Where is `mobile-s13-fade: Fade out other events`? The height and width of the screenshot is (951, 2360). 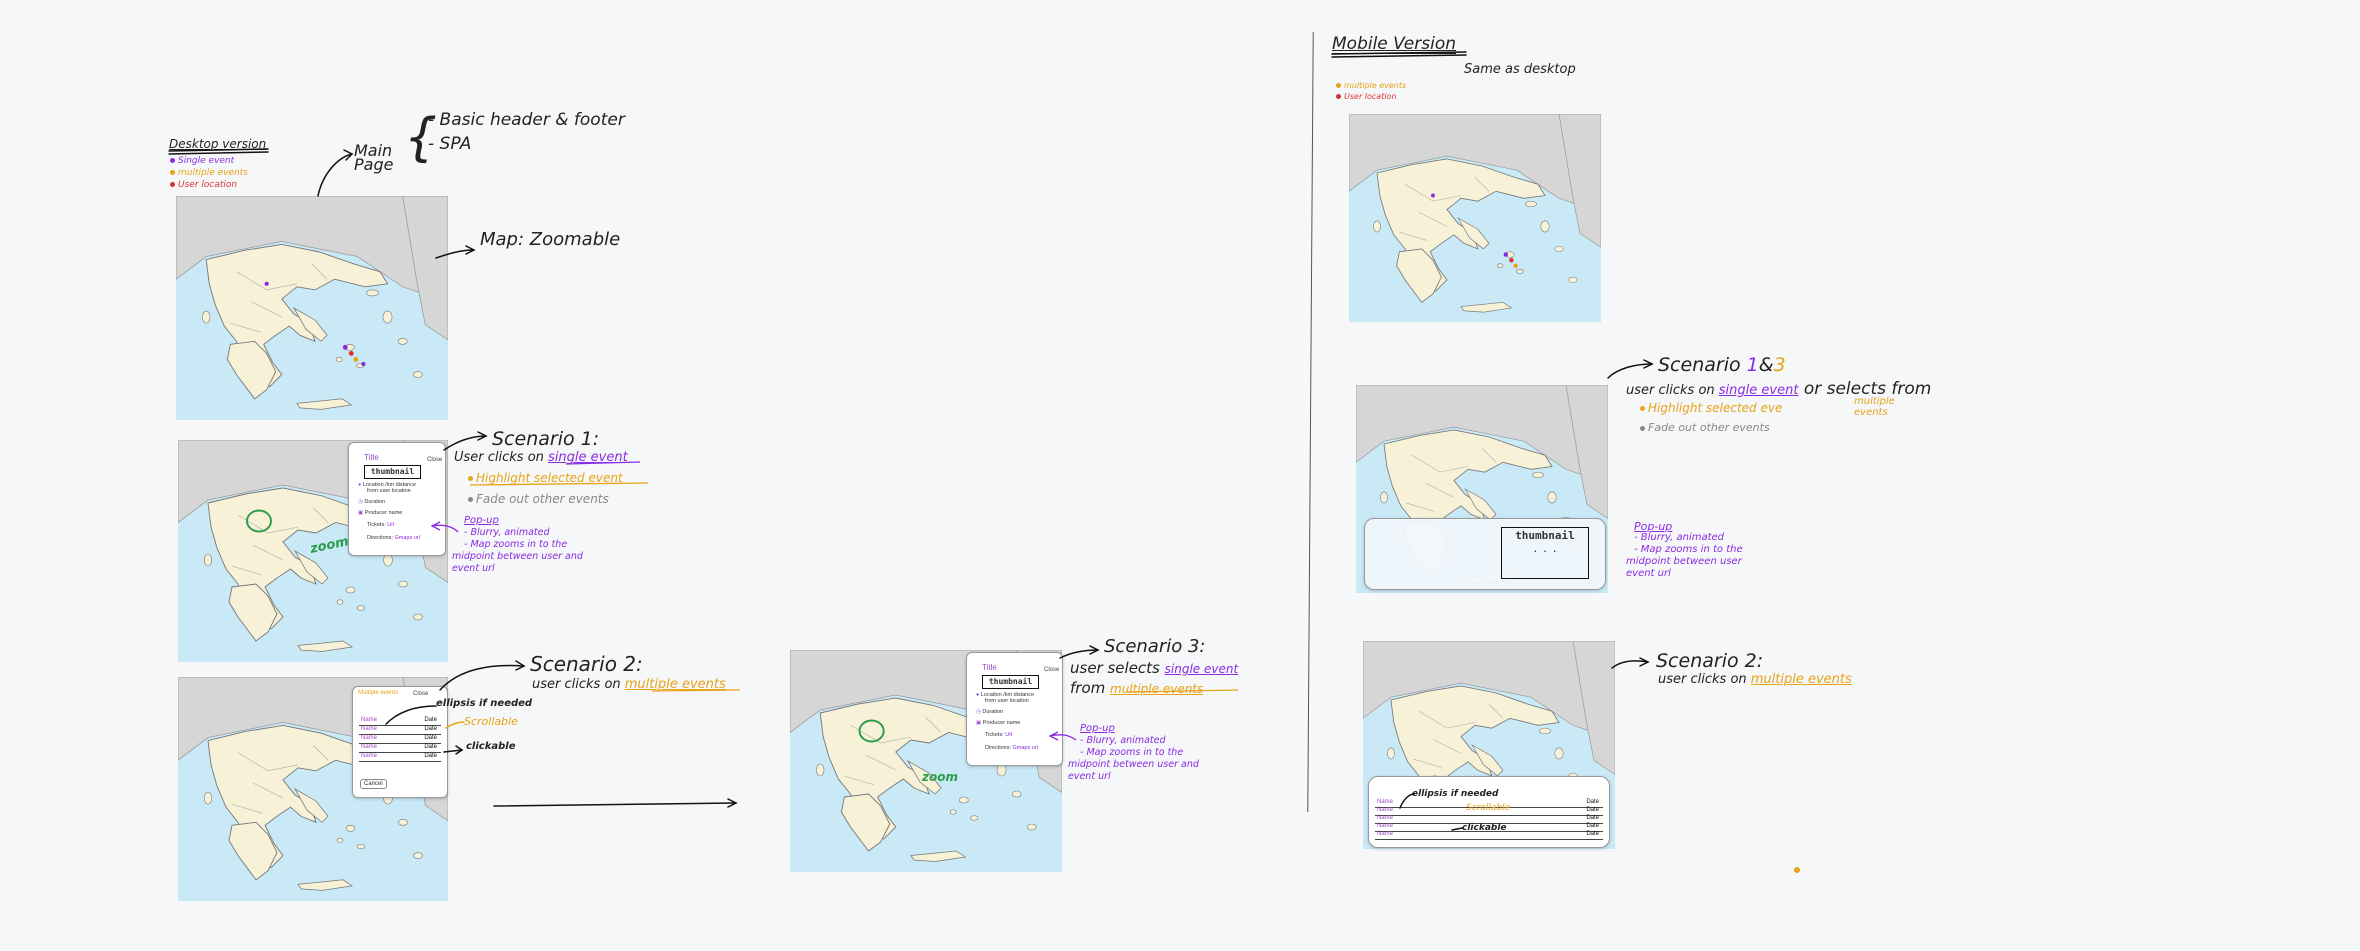
mobile-s13-fade: Fade out other events is located at coordinates (1705, 427).